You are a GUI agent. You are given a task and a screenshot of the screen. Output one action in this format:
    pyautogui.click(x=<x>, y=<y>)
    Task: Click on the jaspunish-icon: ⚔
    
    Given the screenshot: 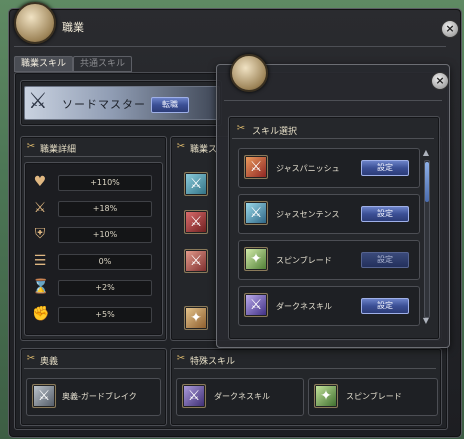 What is the action you would take?
    pyautogui.click(x=256, y=167)
    